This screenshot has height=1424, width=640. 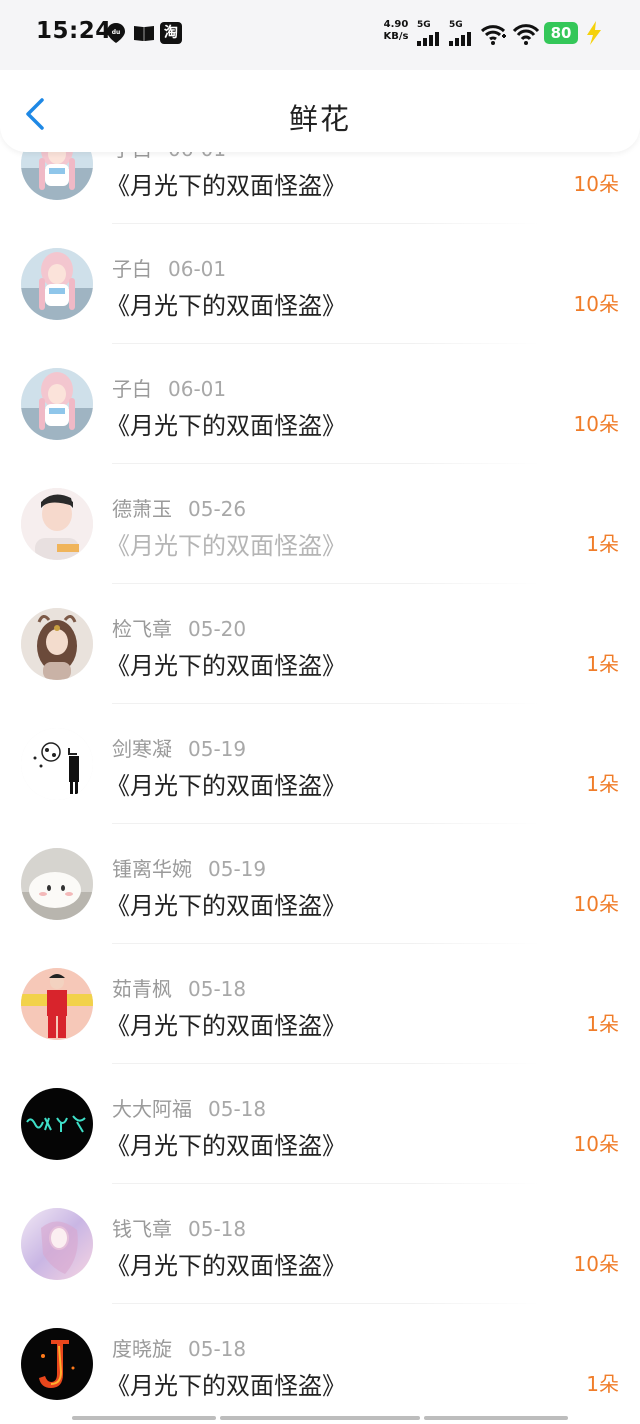 What do you see at coordinates (396, 30) in the screenshot?
I see `network-speed: 4.90 KB/s` at bounding box center [396, 30].